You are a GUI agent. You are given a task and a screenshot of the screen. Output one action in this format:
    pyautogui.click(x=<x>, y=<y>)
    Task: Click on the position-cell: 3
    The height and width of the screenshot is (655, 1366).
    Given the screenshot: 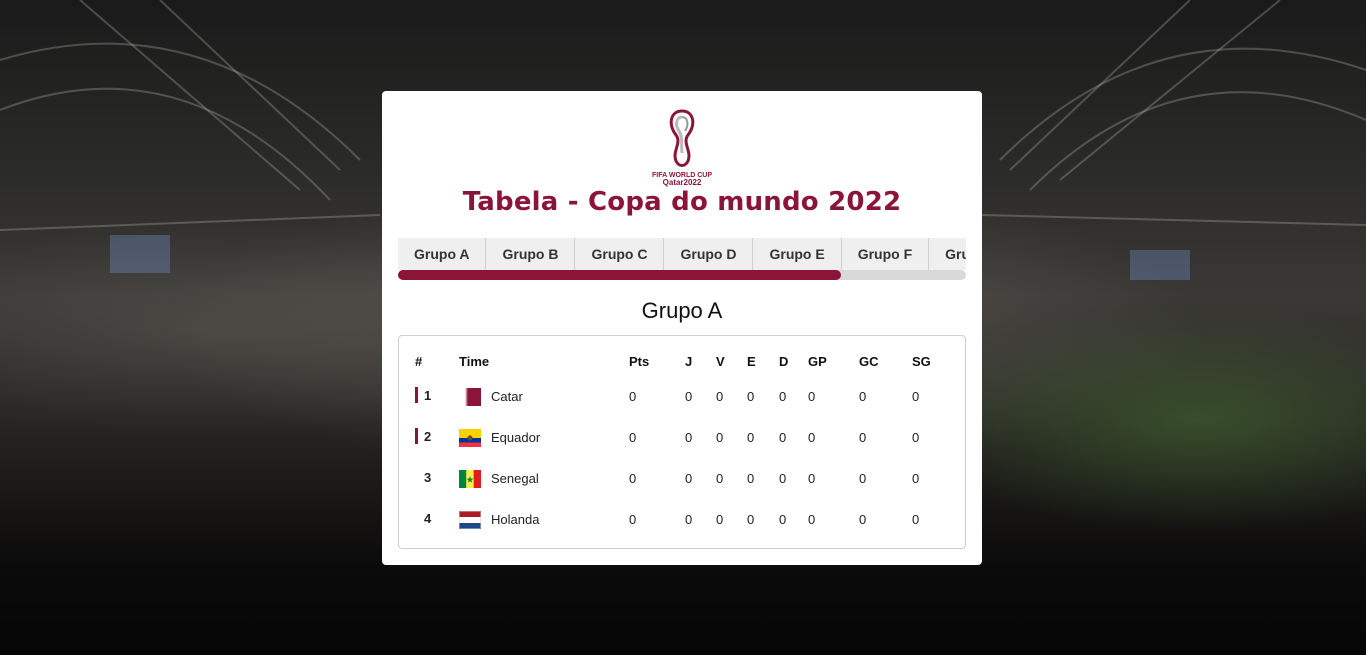 What is the action you would take?
    pyautogui.click(x=429, y=478)
    